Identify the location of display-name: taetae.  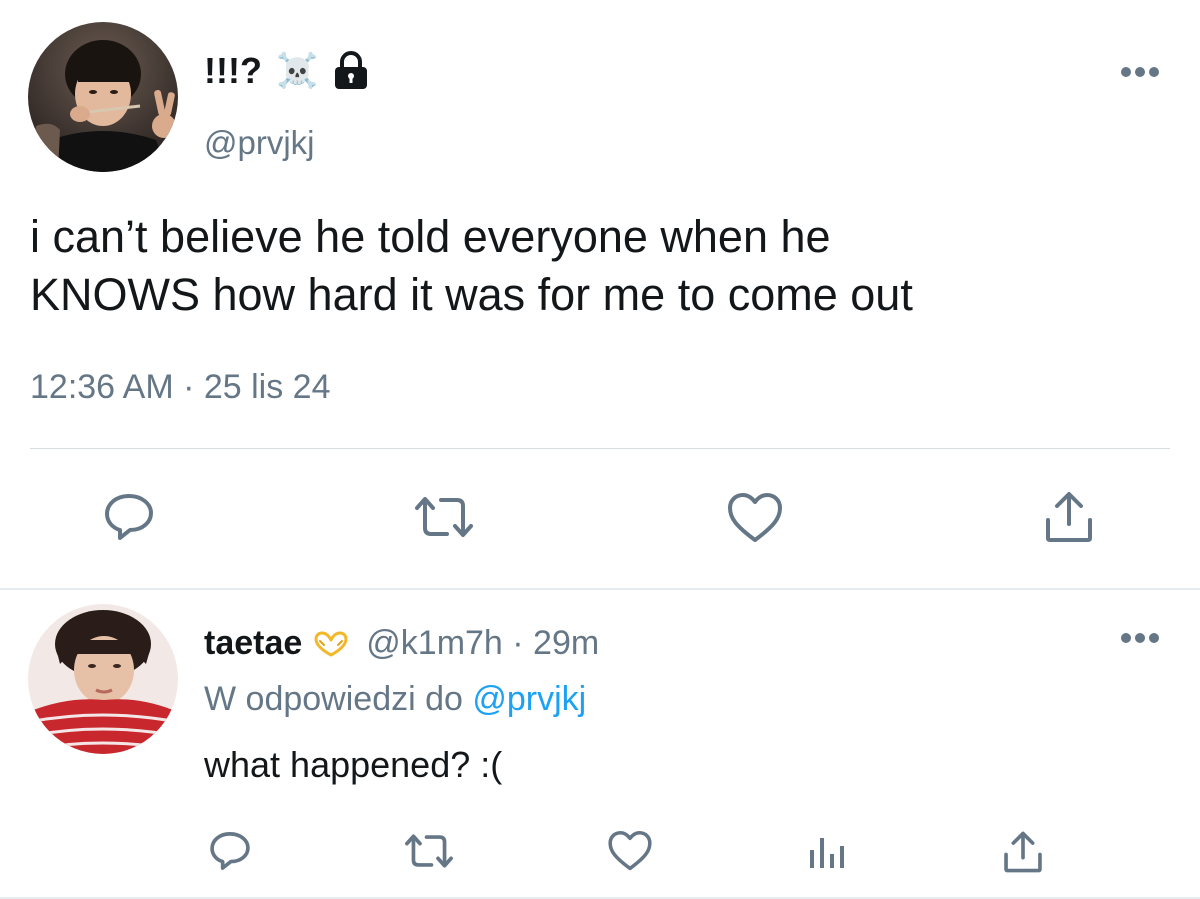
(253, 643).